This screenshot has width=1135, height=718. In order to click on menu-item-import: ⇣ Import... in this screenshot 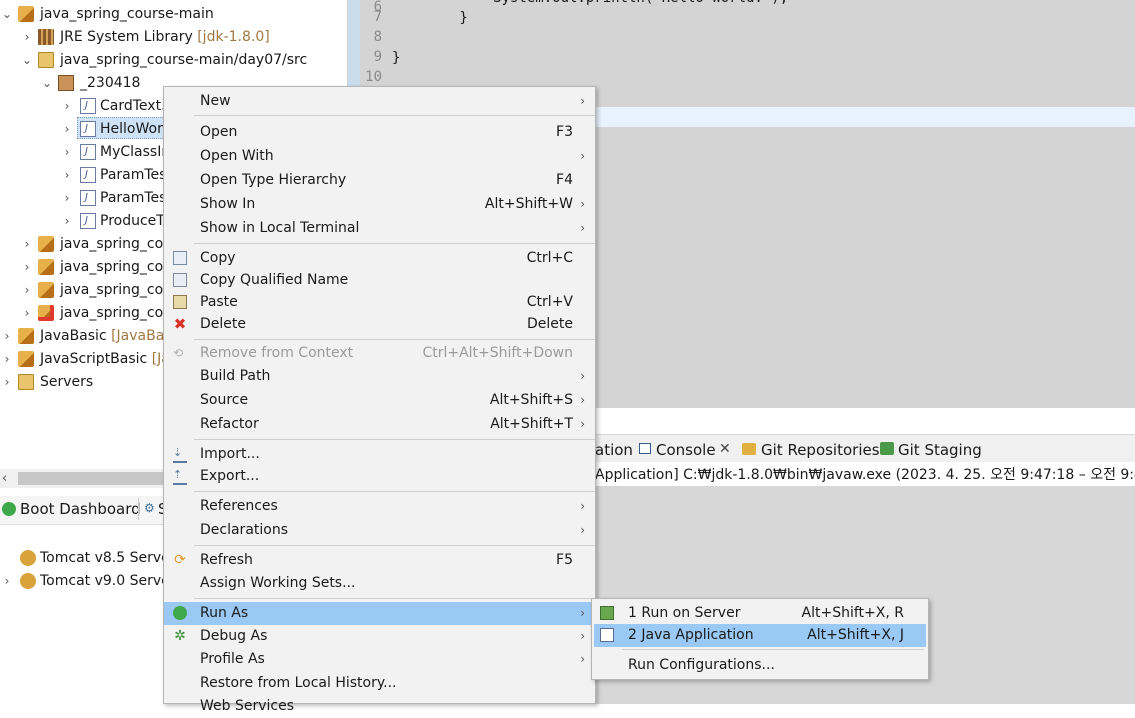, I will do `click(379, 454)`.